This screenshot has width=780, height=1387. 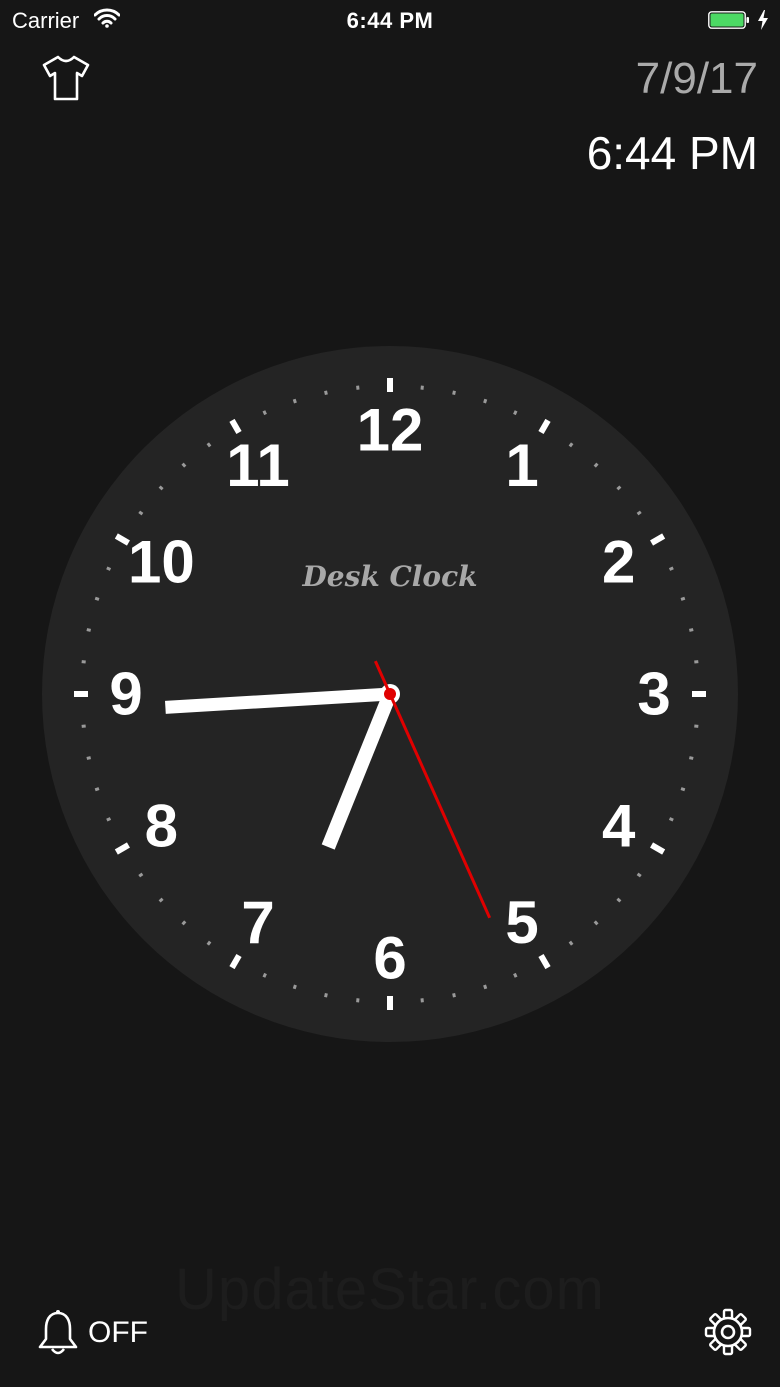 I want to click on battery-icon, so click(x=728, y=20).